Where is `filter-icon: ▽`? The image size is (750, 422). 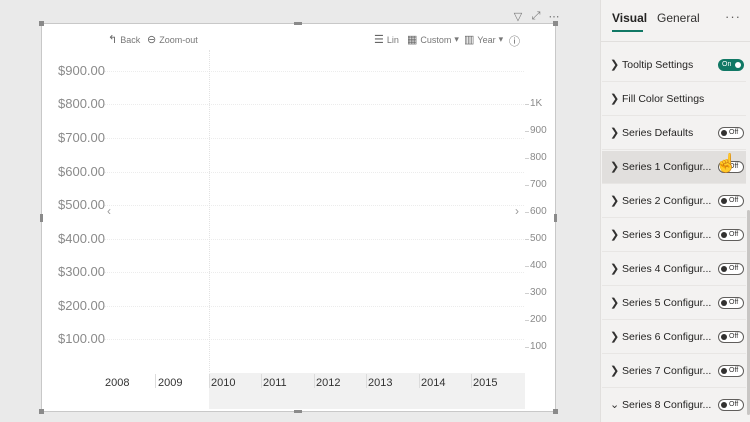 filter-icon: ▽ is located at coordinates (518, 16).